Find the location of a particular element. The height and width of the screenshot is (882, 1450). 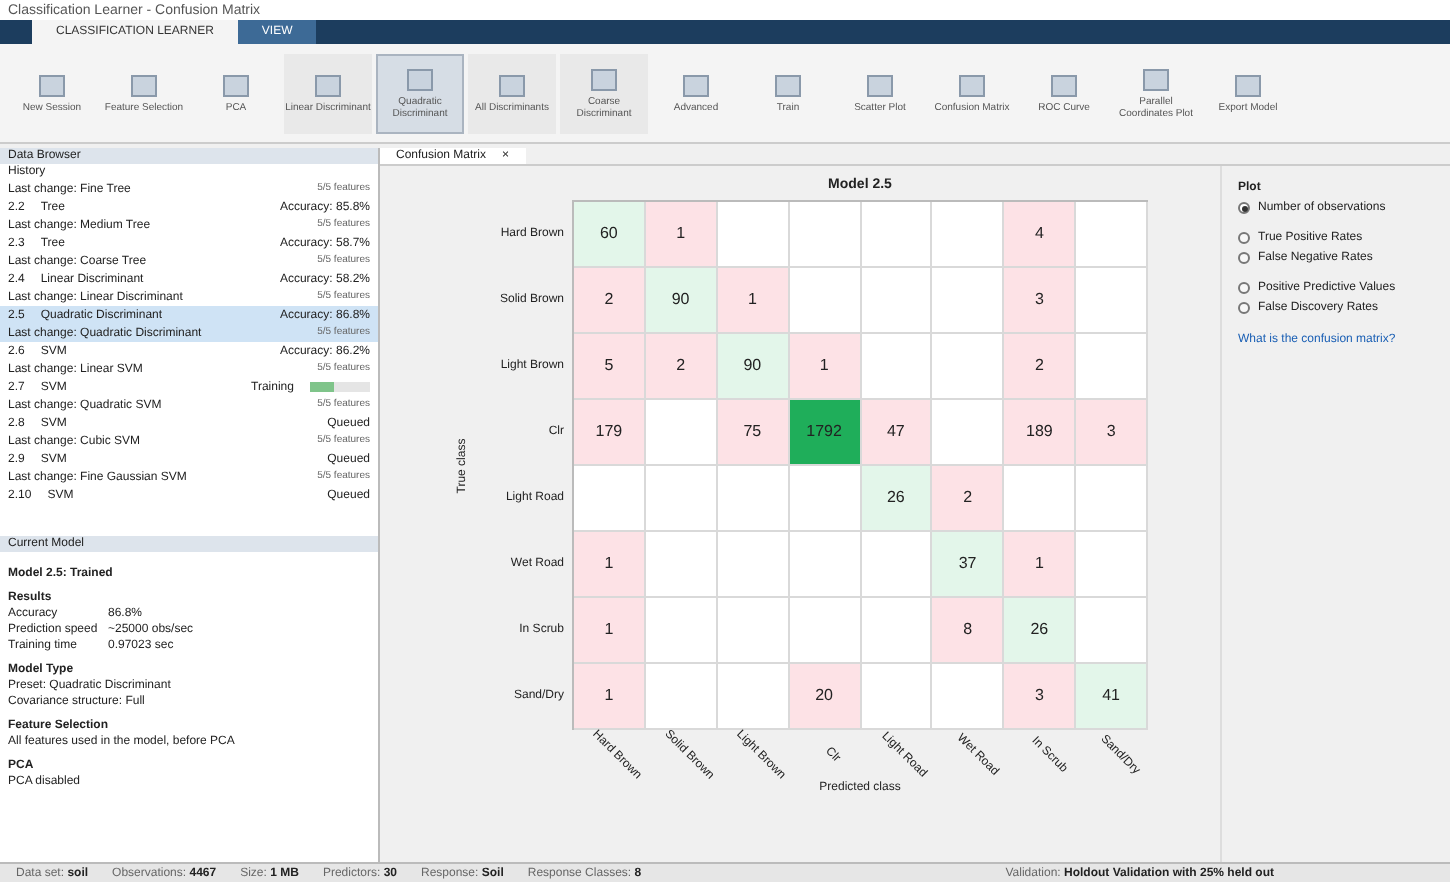

matrix-cell: 8 is located at coordinates (968, 631).